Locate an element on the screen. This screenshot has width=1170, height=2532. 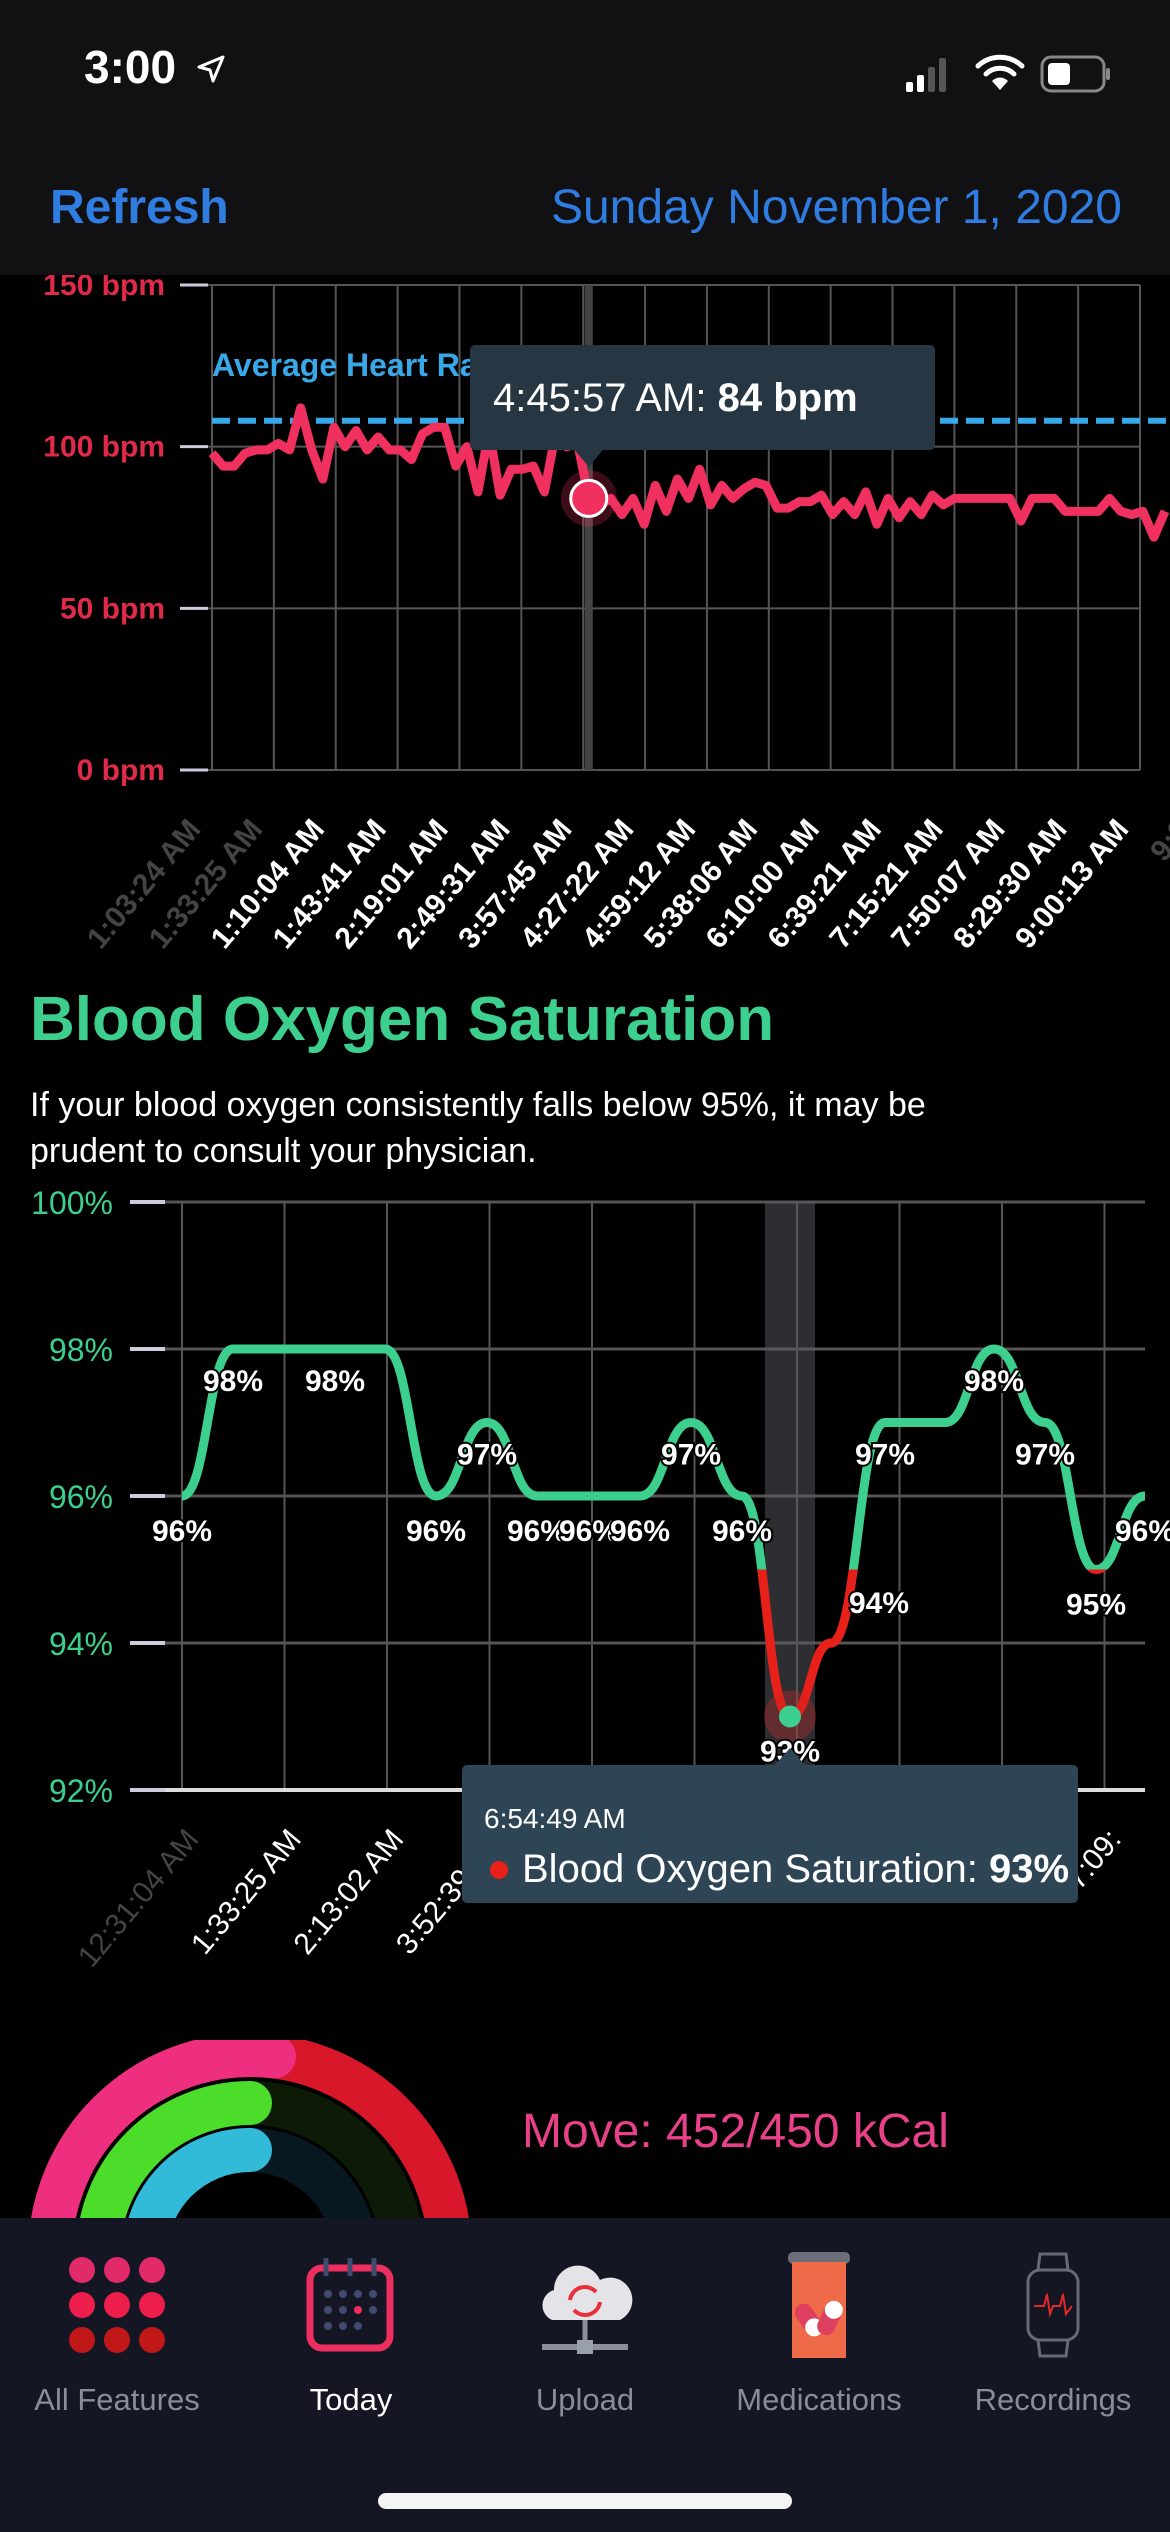
tab-upload: Upload is located at coordinates (585, 2340).